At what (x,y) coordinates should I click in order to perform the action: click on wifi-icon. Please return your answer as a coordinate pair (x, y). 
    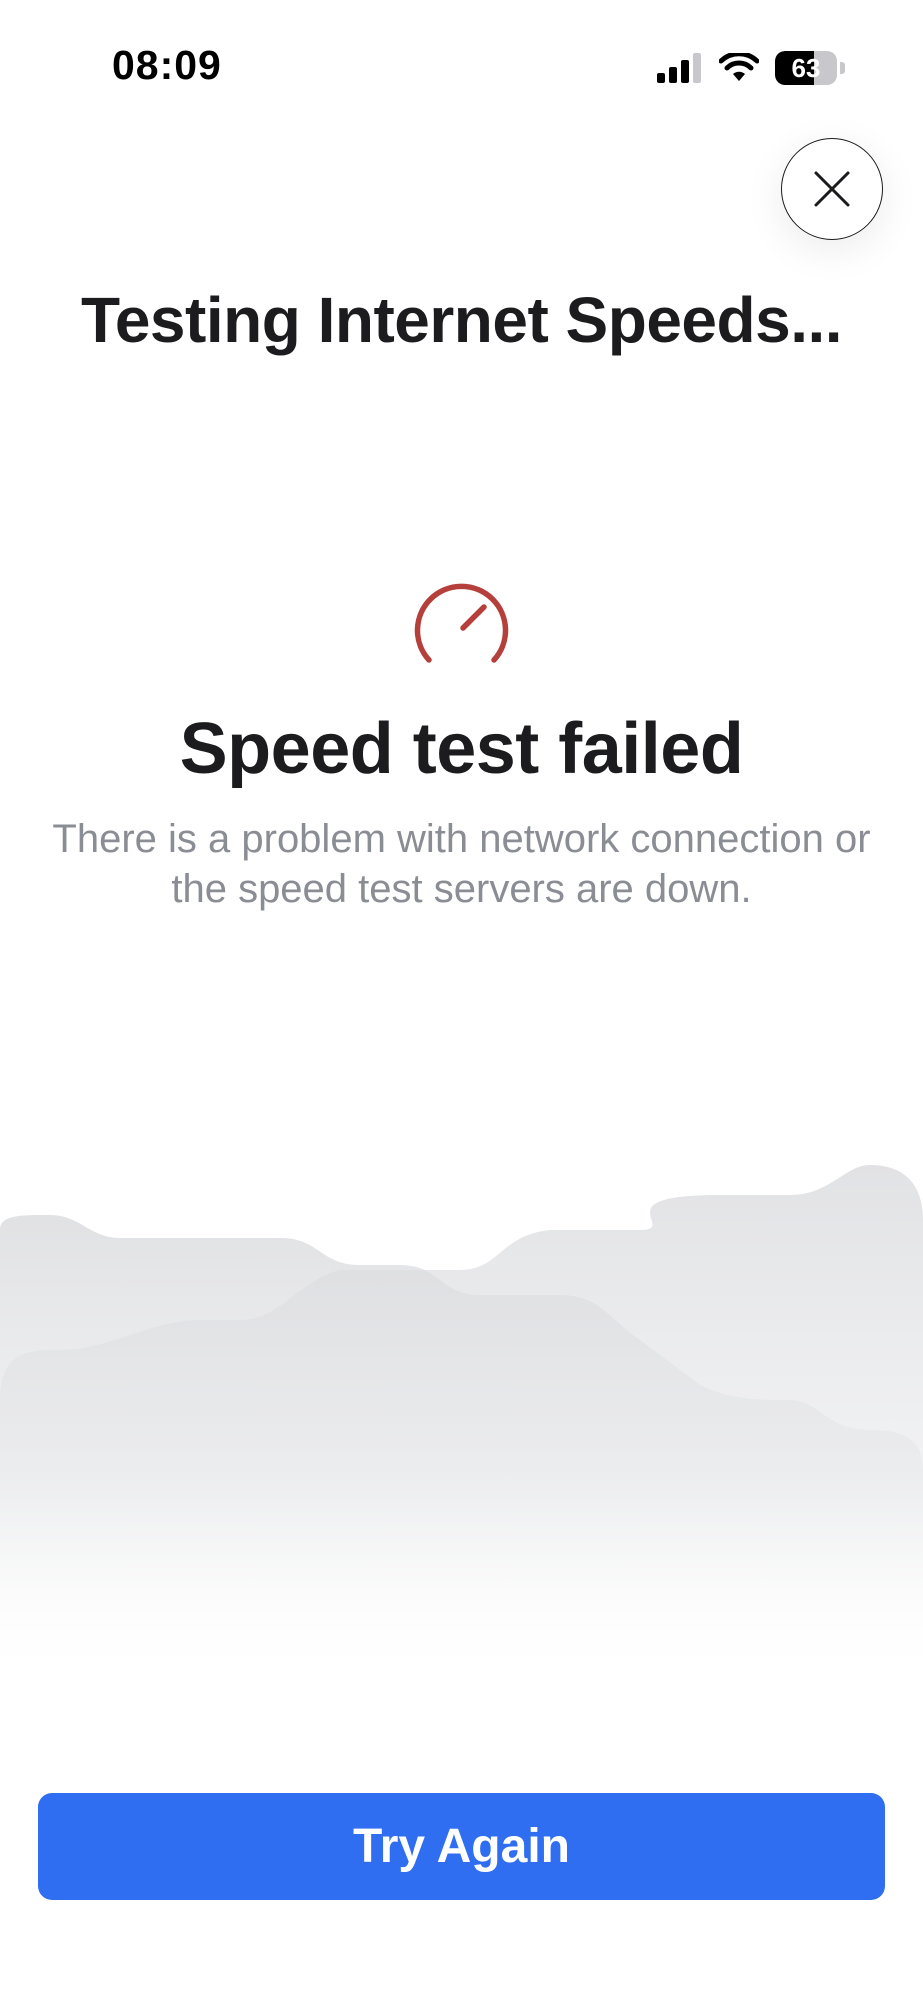
    Looking at the image, I should click on (739, 67).